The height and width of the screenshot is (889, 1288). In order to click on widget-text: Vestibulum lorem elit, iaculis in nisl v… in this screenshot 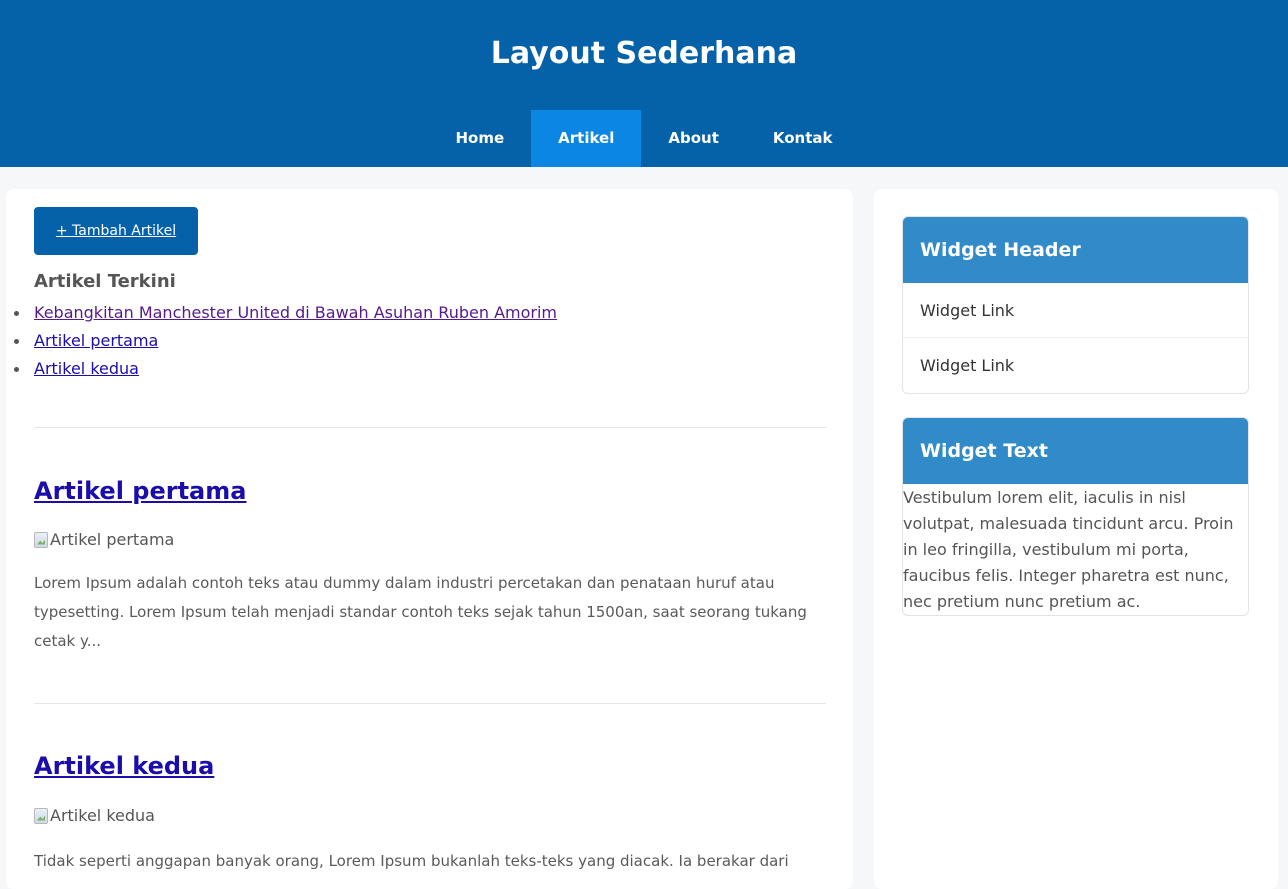, I will do `click(1068, 549)`.